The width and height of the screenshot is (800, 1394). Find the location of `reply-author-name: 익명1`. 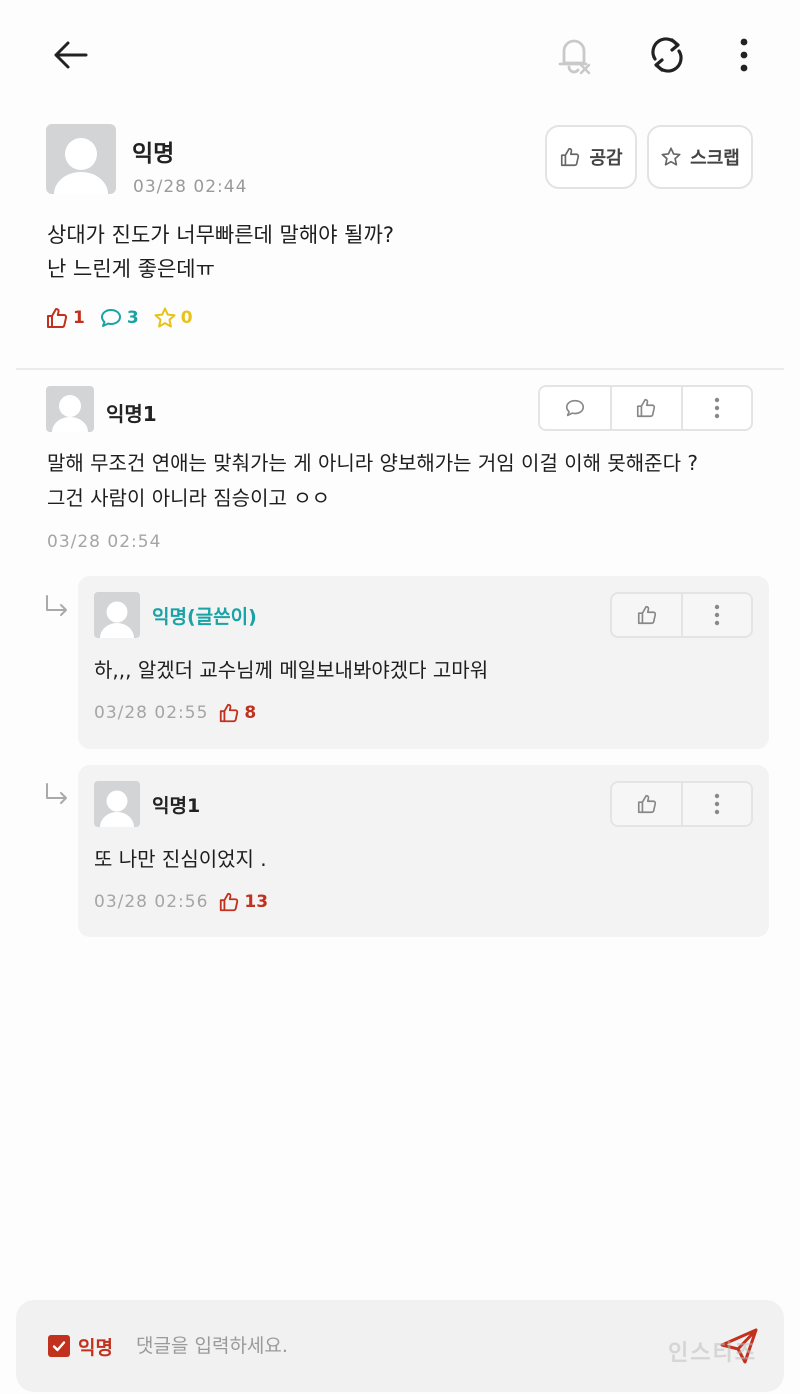

reply-author-name: 익명1 is located at coordinates (176, 806).